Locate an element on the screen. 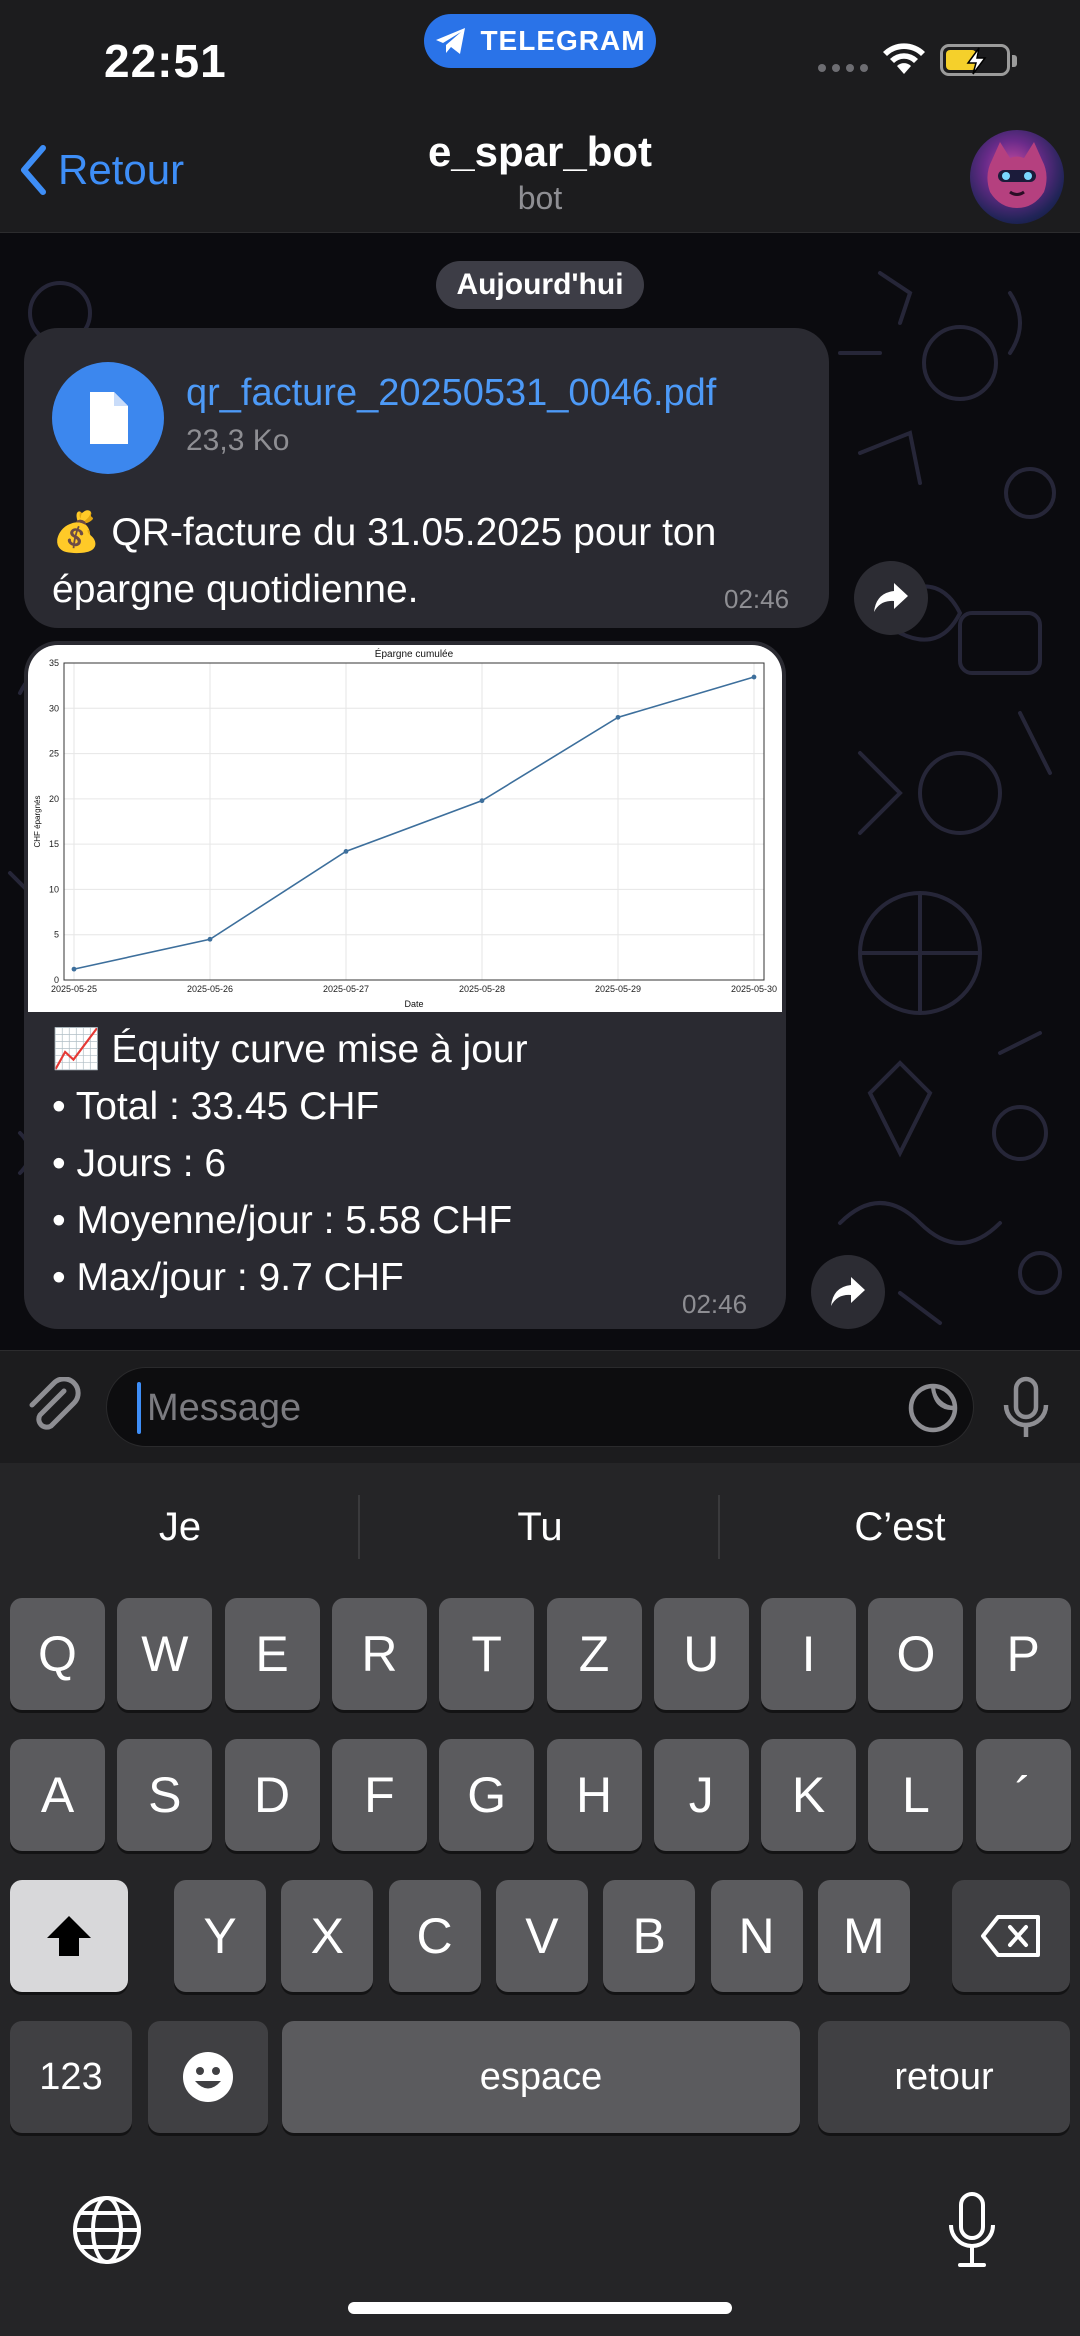  status-time: 22:51 is located at coordinates (165, 61).